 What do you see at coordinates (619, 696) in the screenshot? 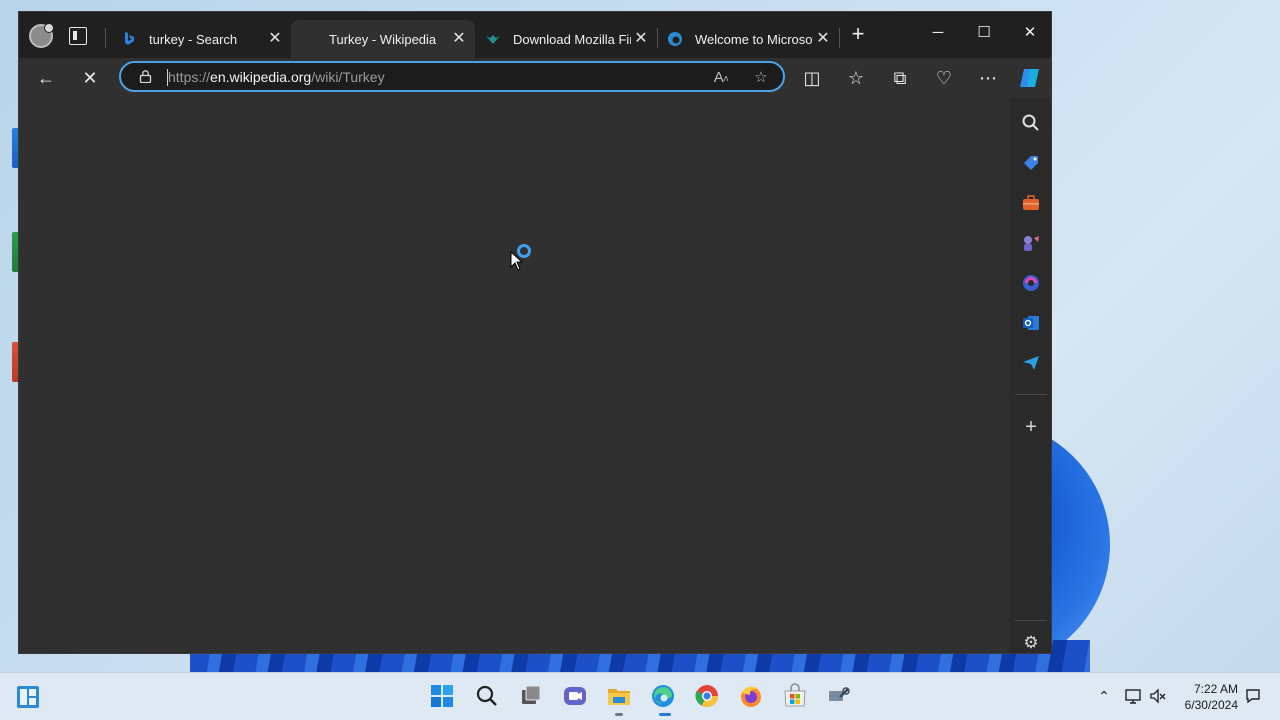
I see `file-explorer-icon` at bounding box center [619, 696].